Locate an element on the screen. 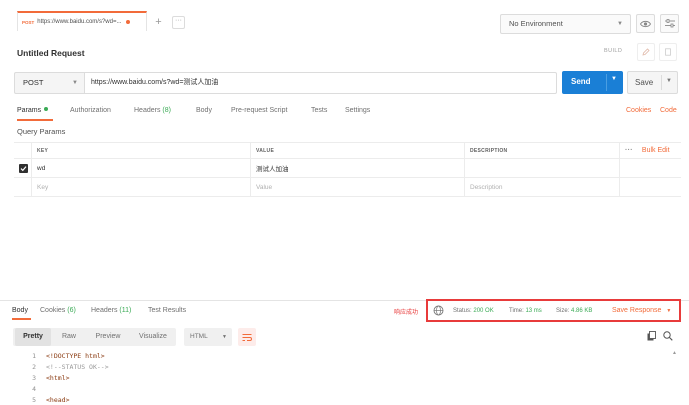  send-divider is located at coordinates (606, 82).